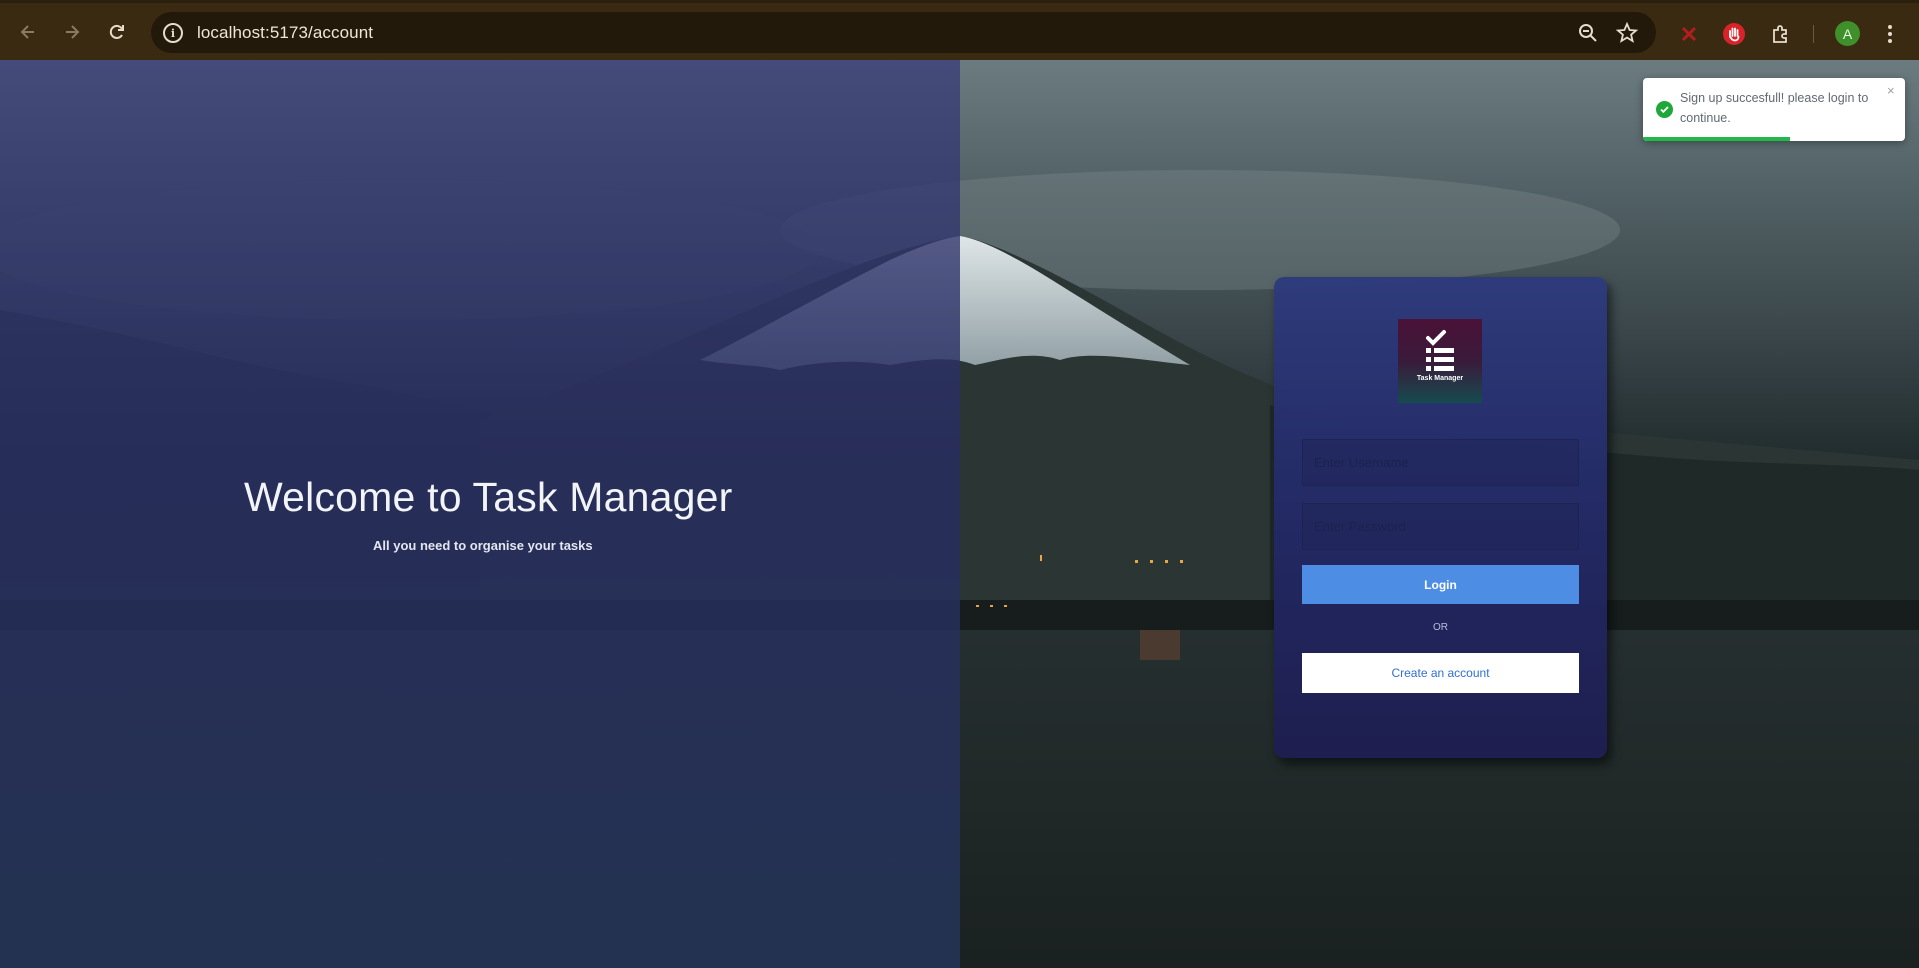  I want to click on back-button, so click(28, 32).